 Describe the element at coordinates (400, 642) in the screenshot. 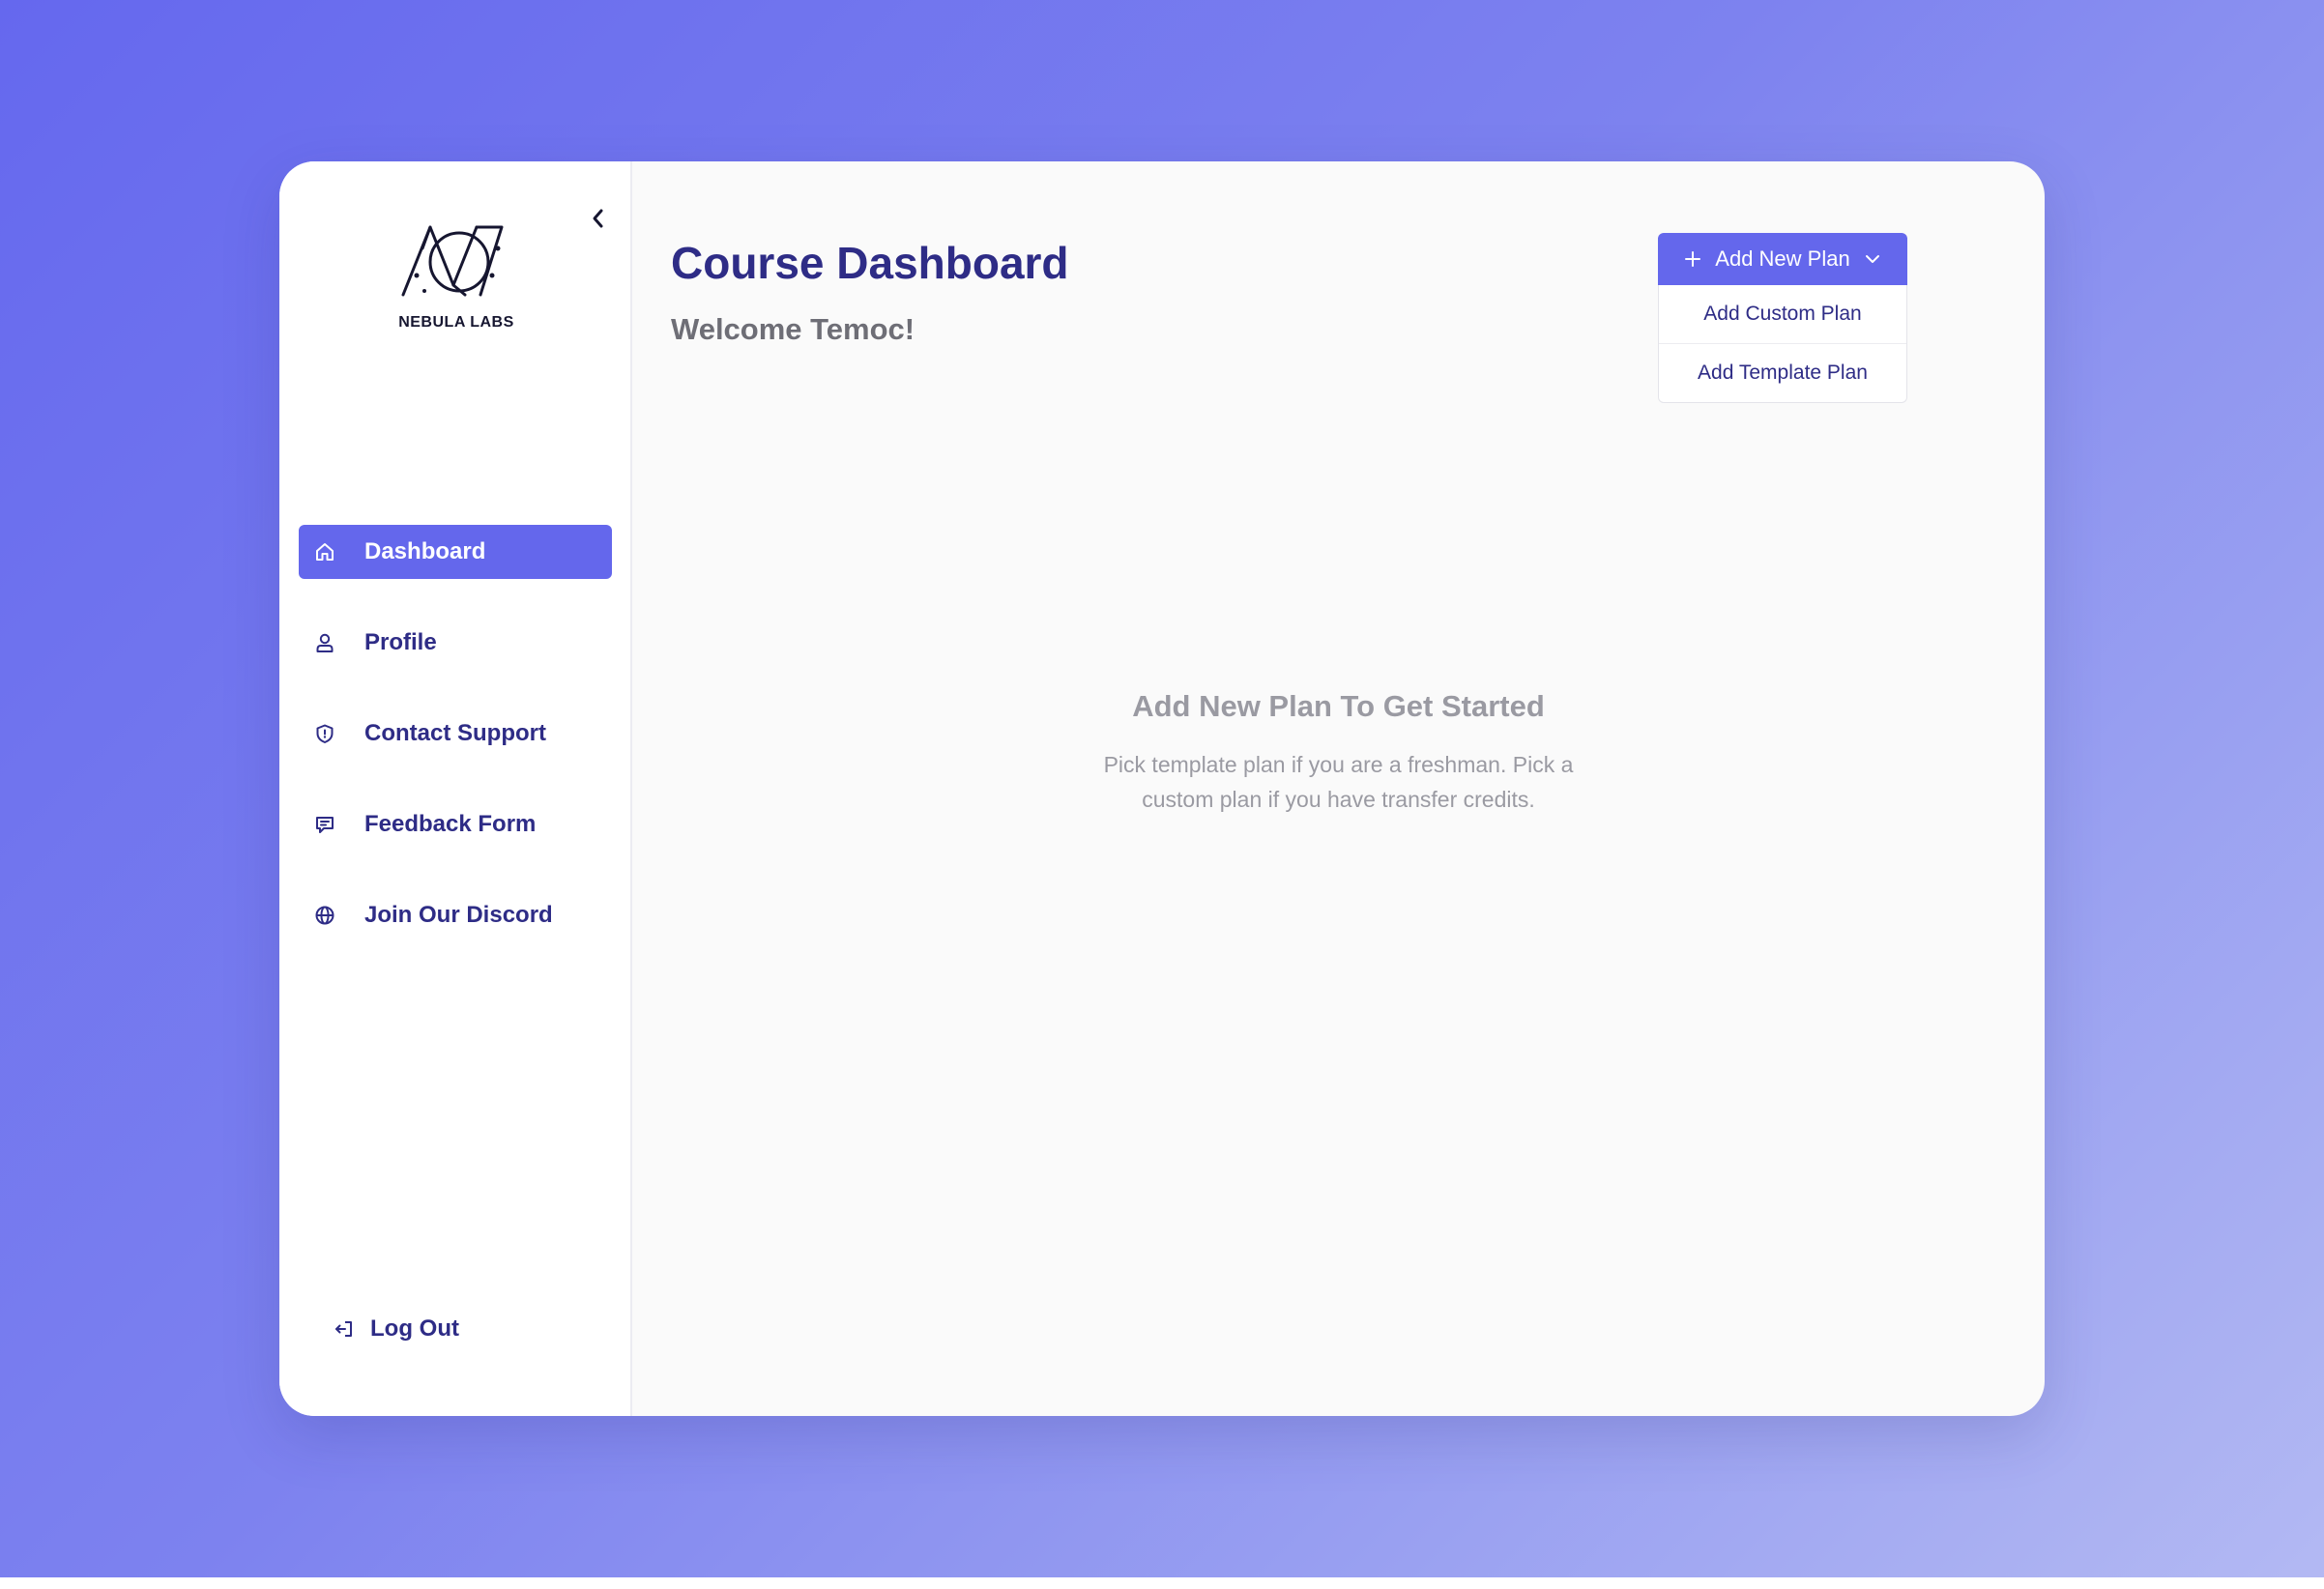

I see `sidebar-item-label: Profile` at that location.